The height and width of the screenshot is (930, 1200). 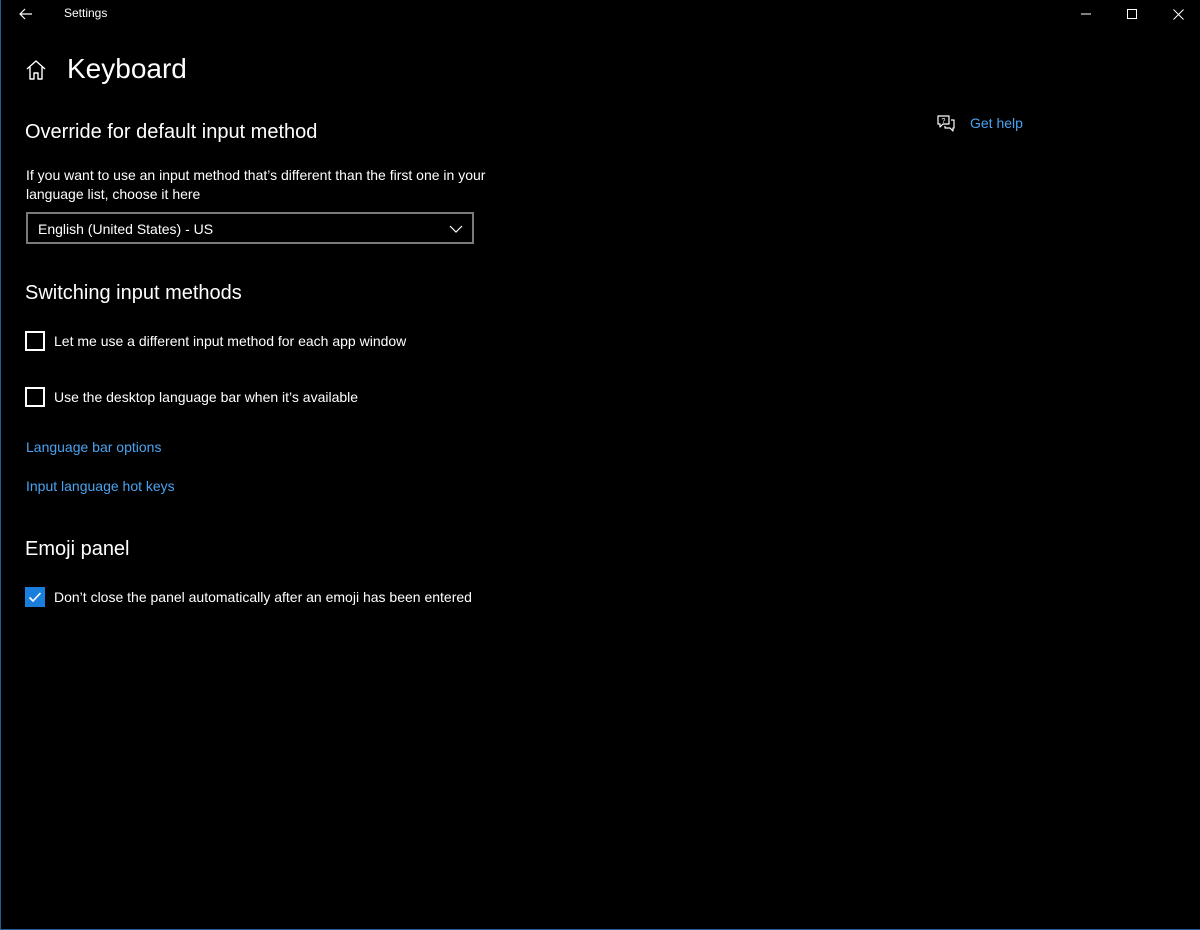 What do you see at coordinates (93, 447) in the screenshot?
I see `language-bar-options-link: Language bar options` at bounding box center [93, 447].